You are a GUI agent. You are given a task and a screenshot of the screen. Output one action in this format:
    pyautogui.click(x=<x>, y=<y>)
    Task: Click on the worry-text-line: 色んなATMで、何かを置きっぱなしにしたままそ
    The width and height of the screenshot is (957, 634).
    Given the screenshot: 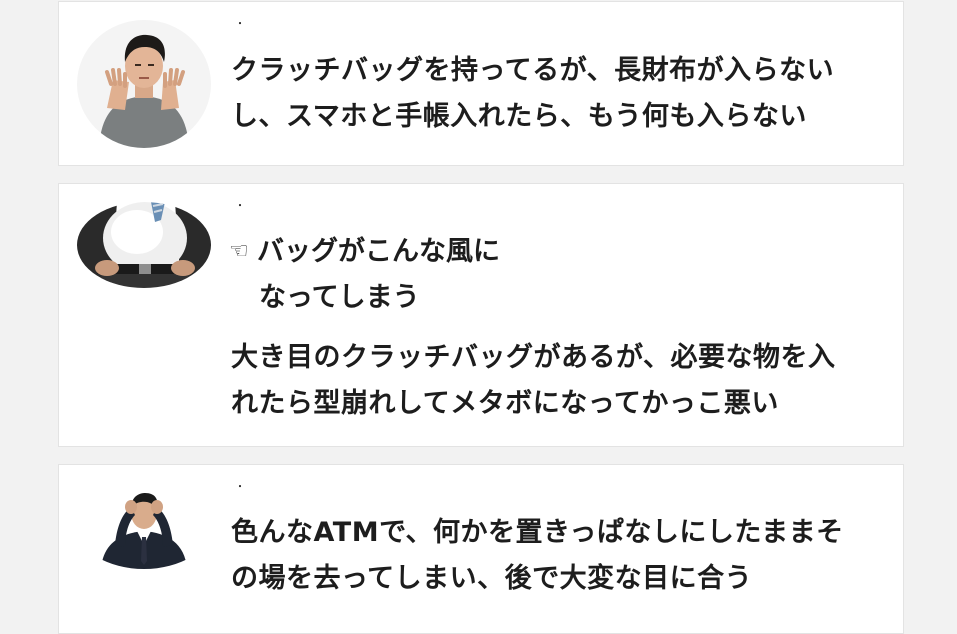 What is the action you would take?
    pyautogui.click(x=537, y=532)
    